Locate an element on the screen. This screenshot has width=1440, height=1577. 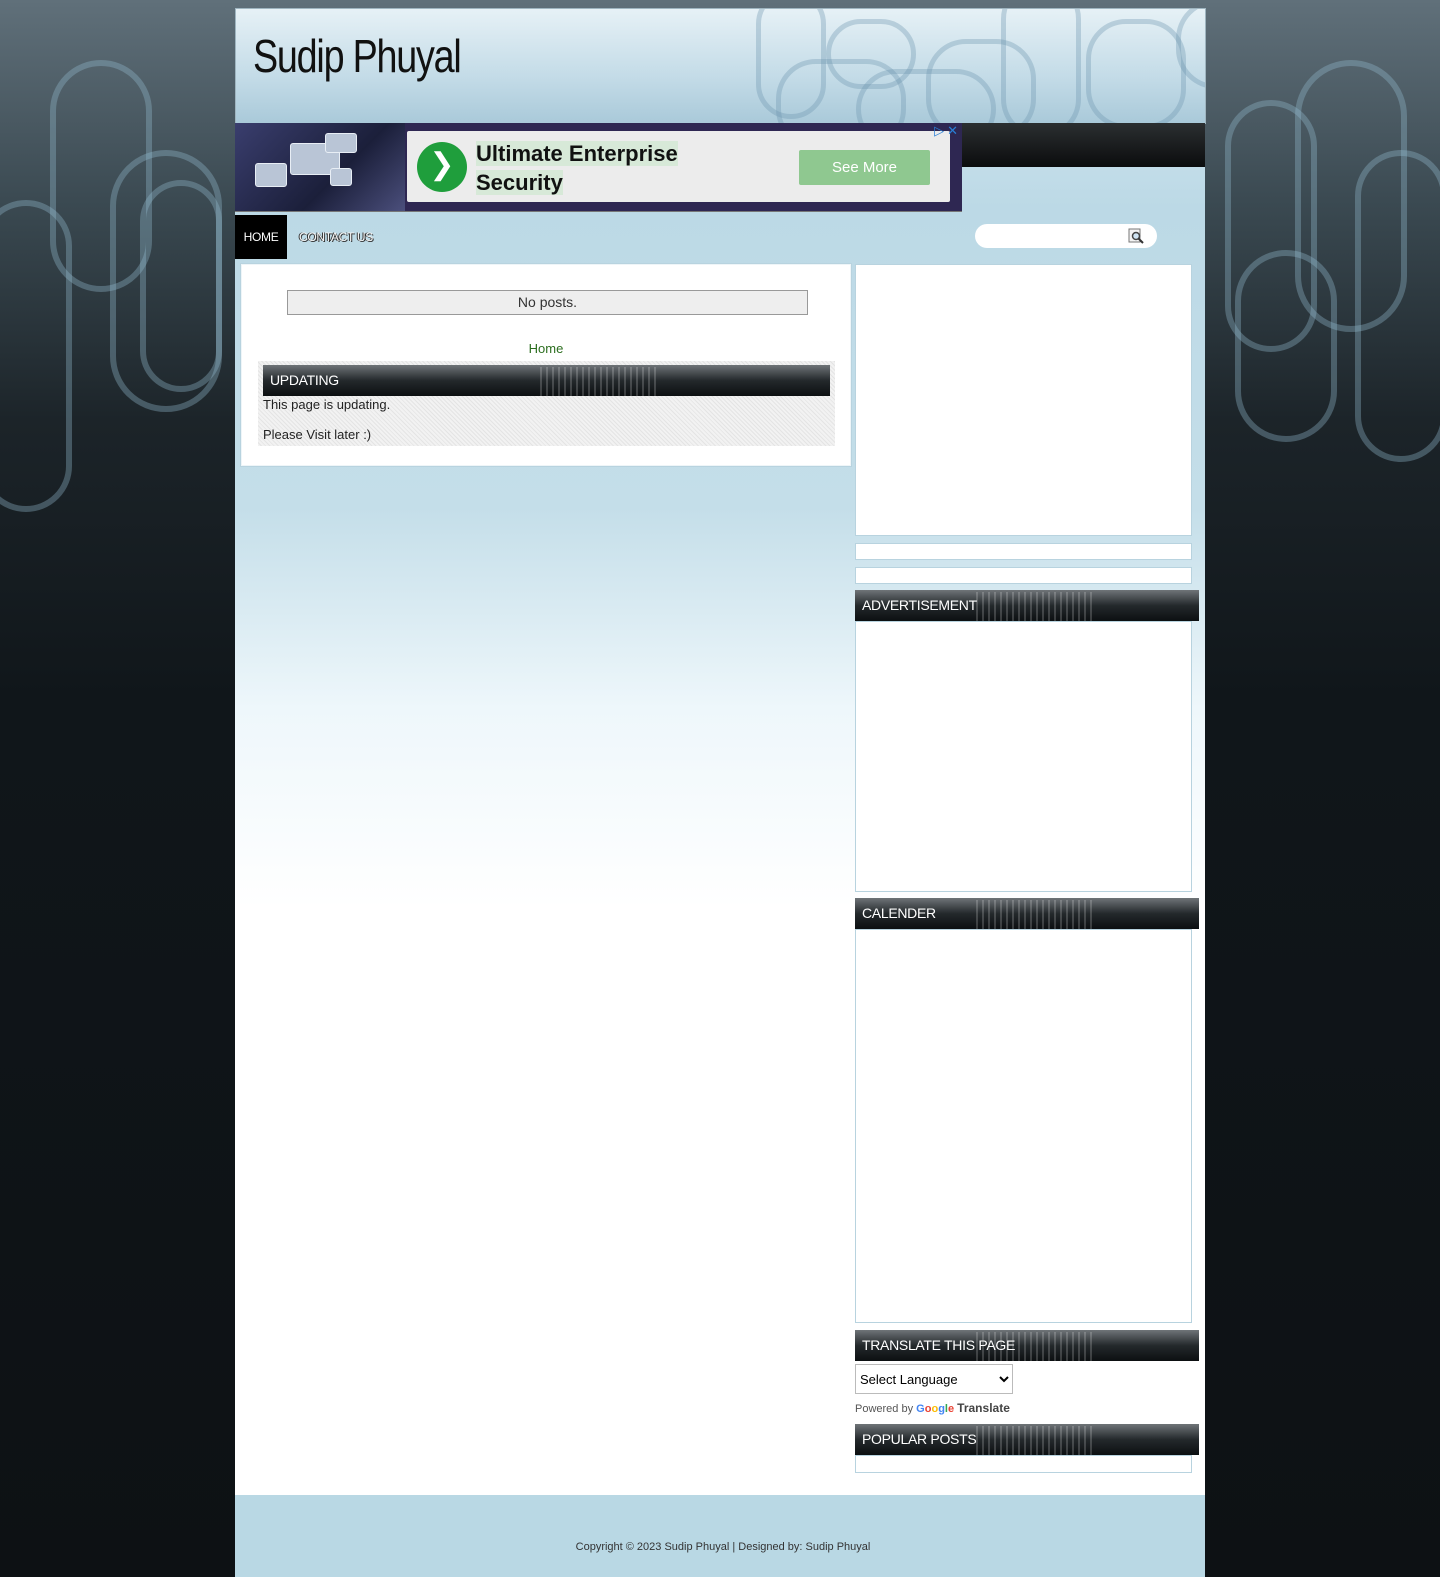
ad-headline-line2: Security is located at coordinates (519, 182).